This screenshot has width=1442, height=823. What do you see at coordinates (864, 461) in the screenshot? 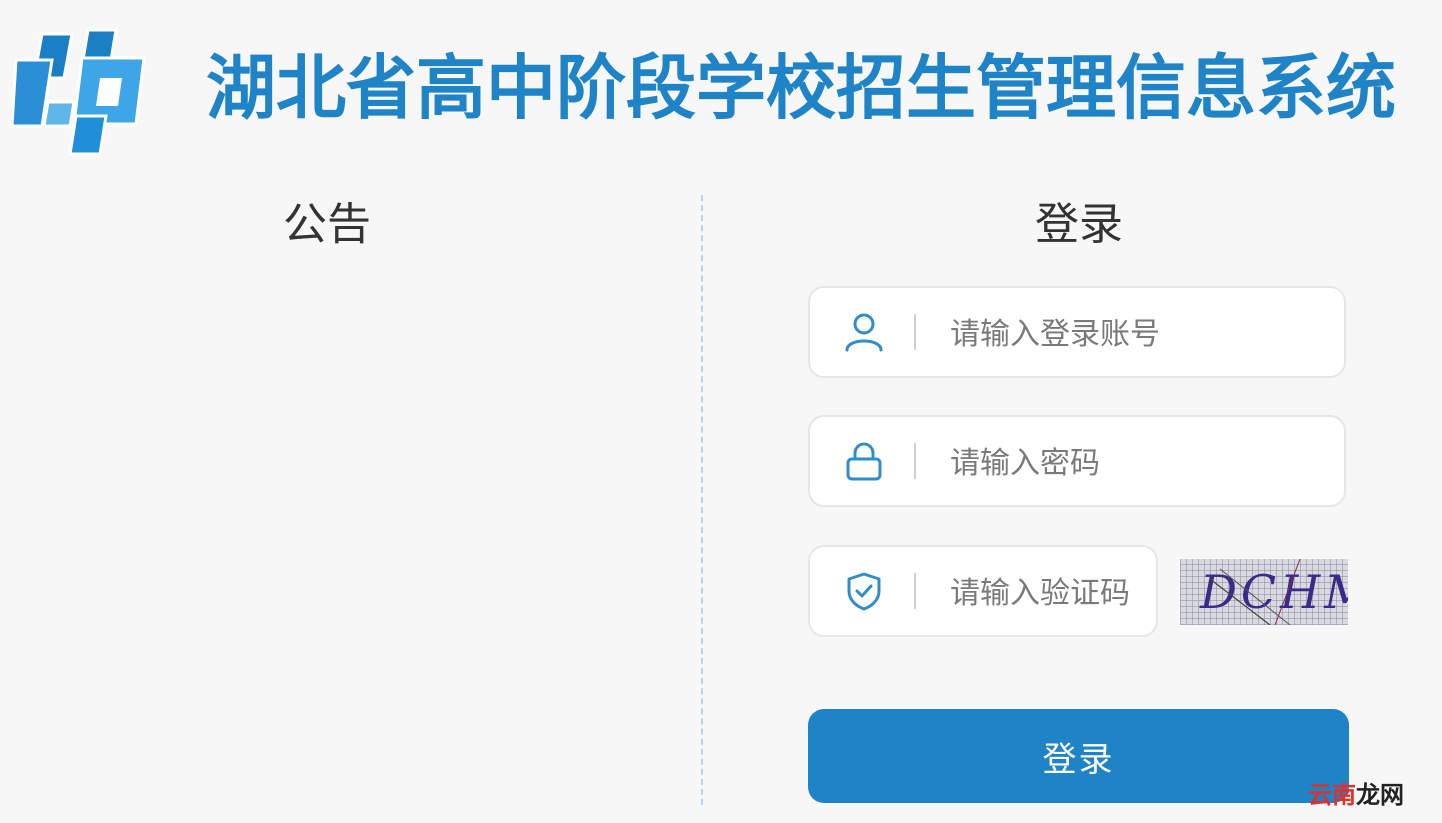
I see `lock-icon` at bounding box center [864, 461].